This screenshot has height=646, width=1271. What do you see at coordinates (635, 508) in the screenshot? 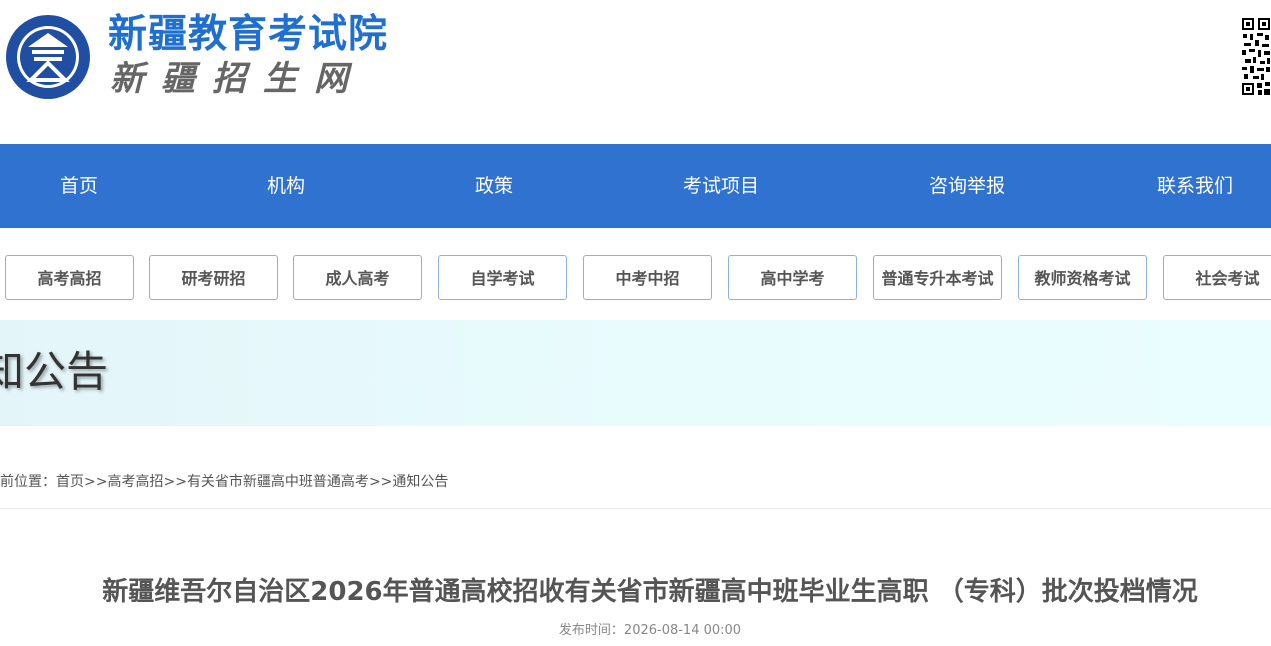
I see `divider` at bounding box center [635, 508].